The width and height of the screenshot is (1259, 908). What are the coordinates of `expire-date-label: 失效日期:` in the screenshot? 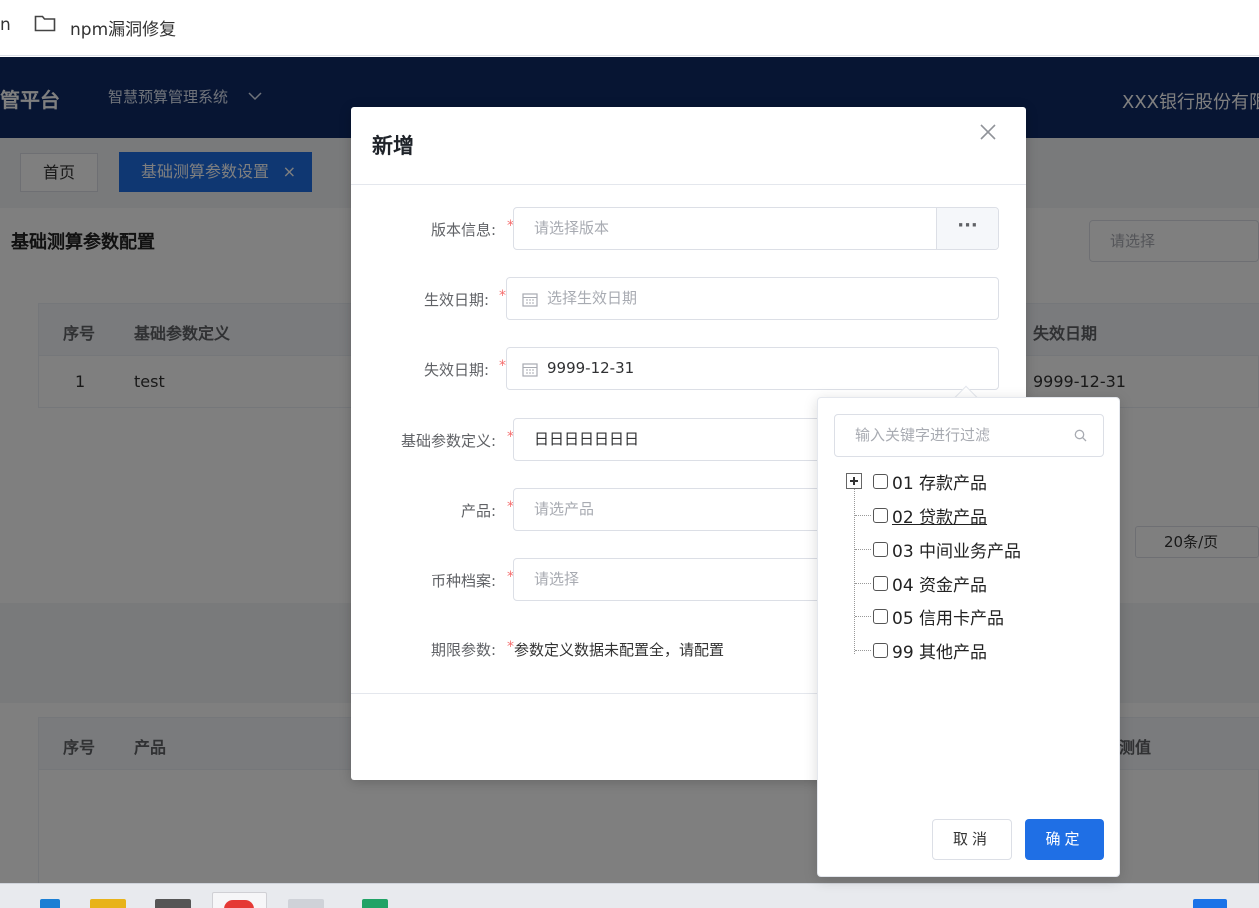 It's located at (456, 370).